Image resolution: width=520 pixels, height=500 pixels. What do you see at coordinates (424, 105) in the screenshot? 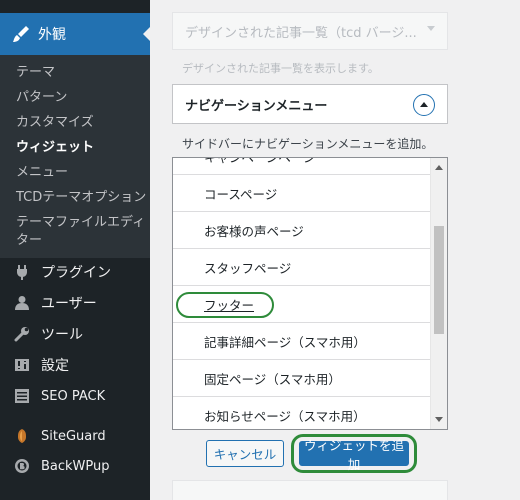
I see `collapse-toggle-icon` at bounding box center [424, 105].